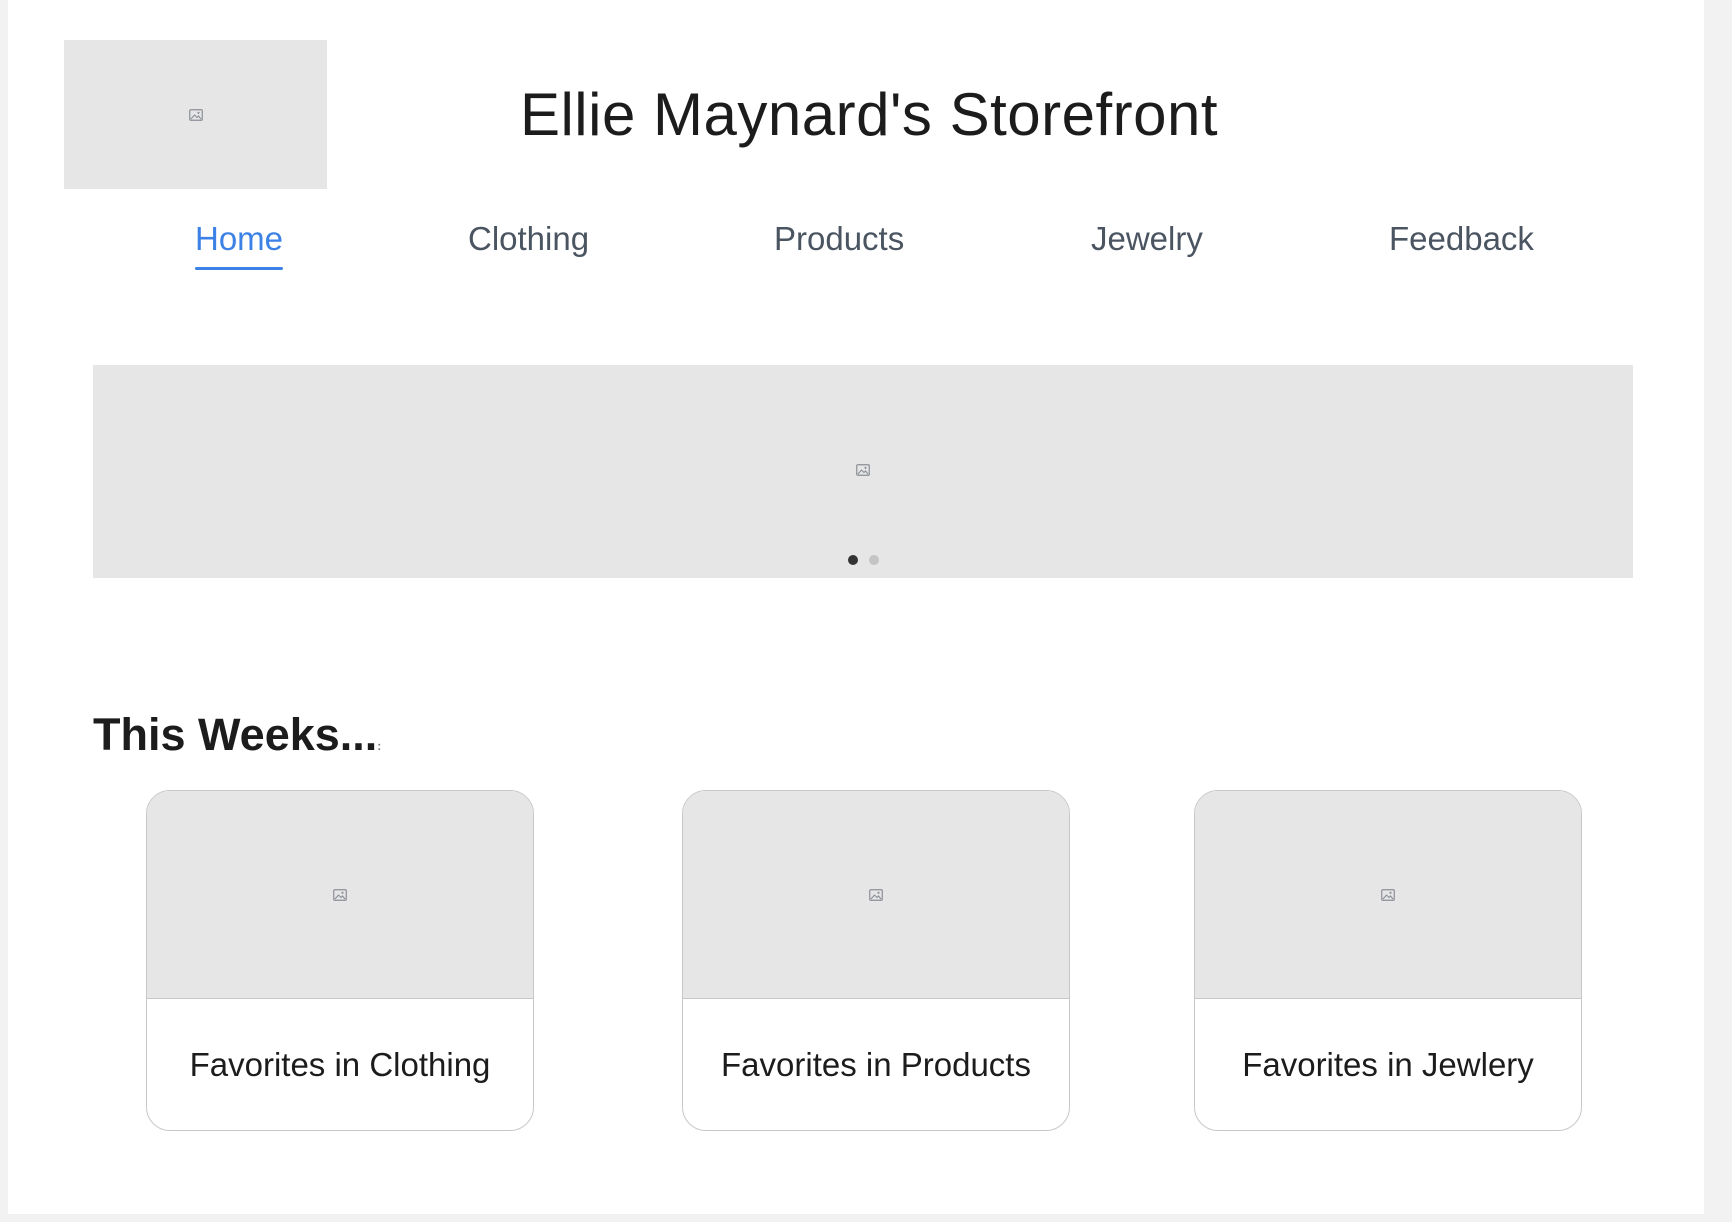 Image resolution: width=1732 pixels, height=1222 pixels. What do you see at coordinates (839, 239) in the screenshot?
I see `nav-item-products: Products` at bounding box center [839, 239].